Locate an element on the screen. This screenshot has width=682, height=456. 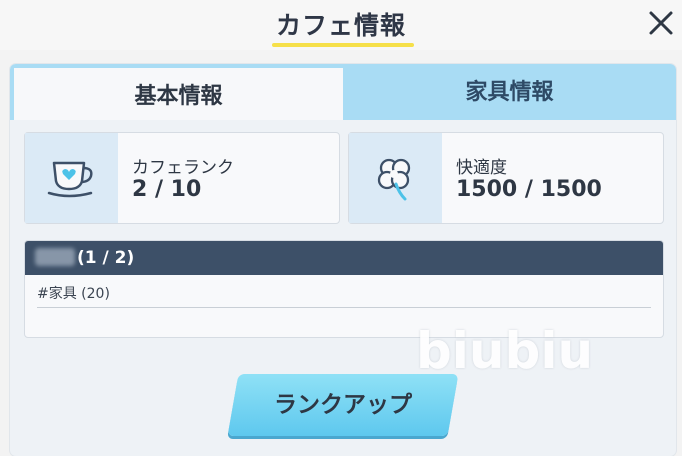
tab-basic-info: 基本情報 is located at coordinates (176, 92).